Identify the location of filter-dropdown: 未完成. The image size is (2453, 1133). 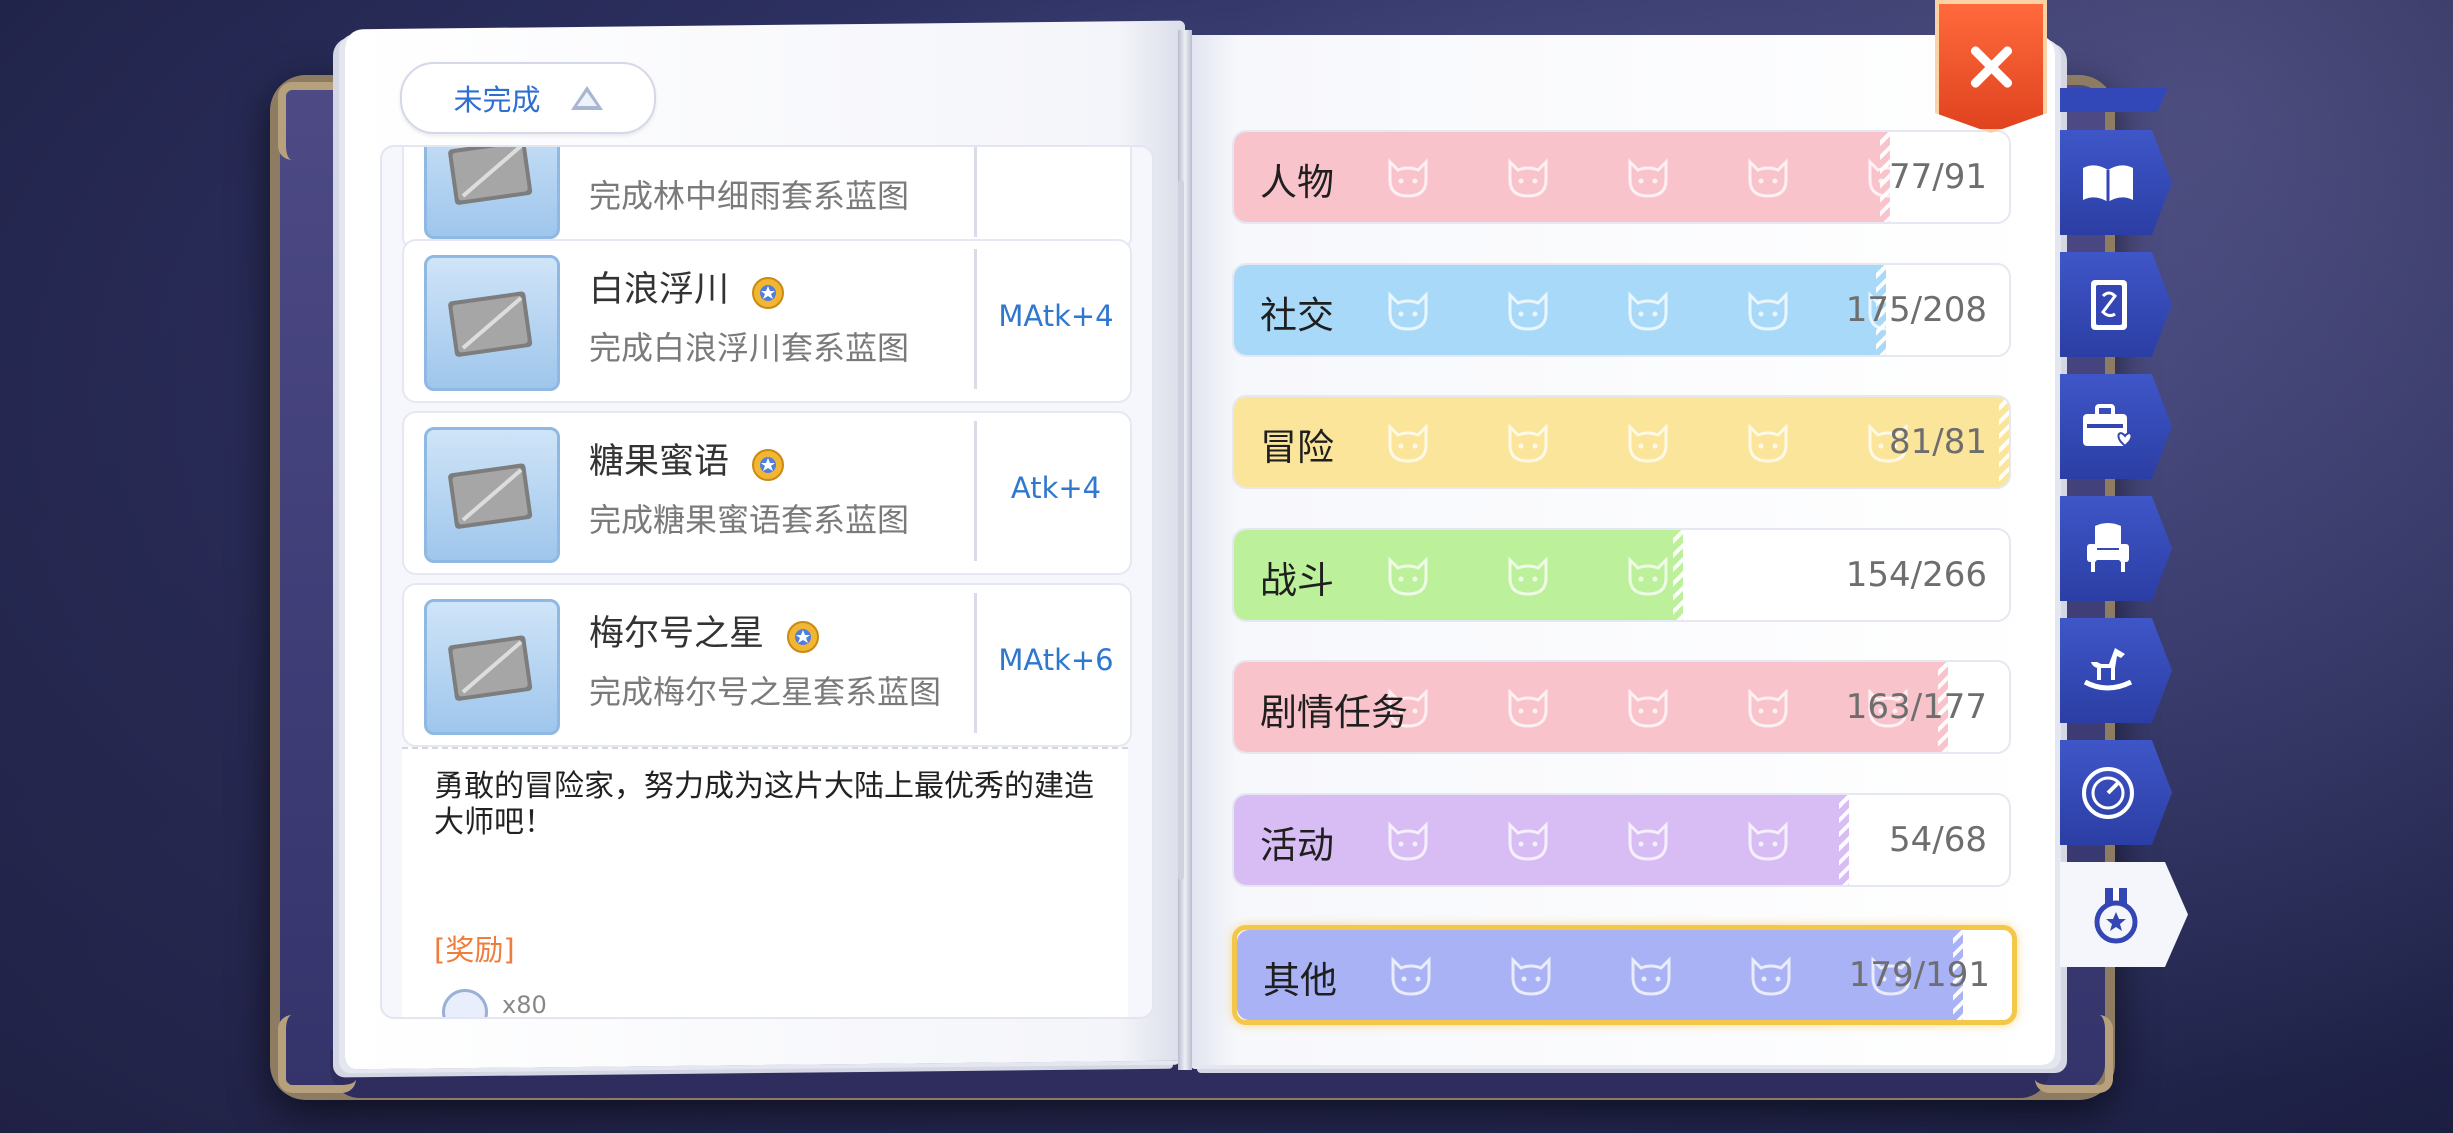
(528, 98).